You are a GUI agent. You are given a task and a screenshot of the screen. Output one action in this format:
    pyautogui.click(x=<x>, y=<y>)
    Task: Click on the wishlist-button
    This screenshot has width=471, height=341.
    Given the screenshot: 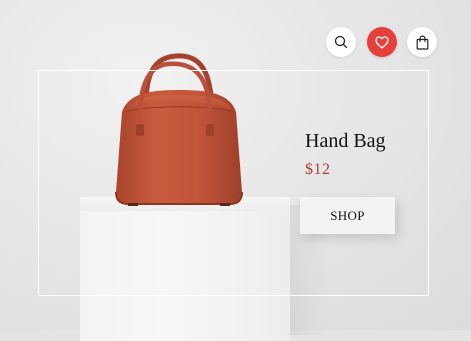 What is the action you would take?
    pyautogui.click(x=382, y=42)
    